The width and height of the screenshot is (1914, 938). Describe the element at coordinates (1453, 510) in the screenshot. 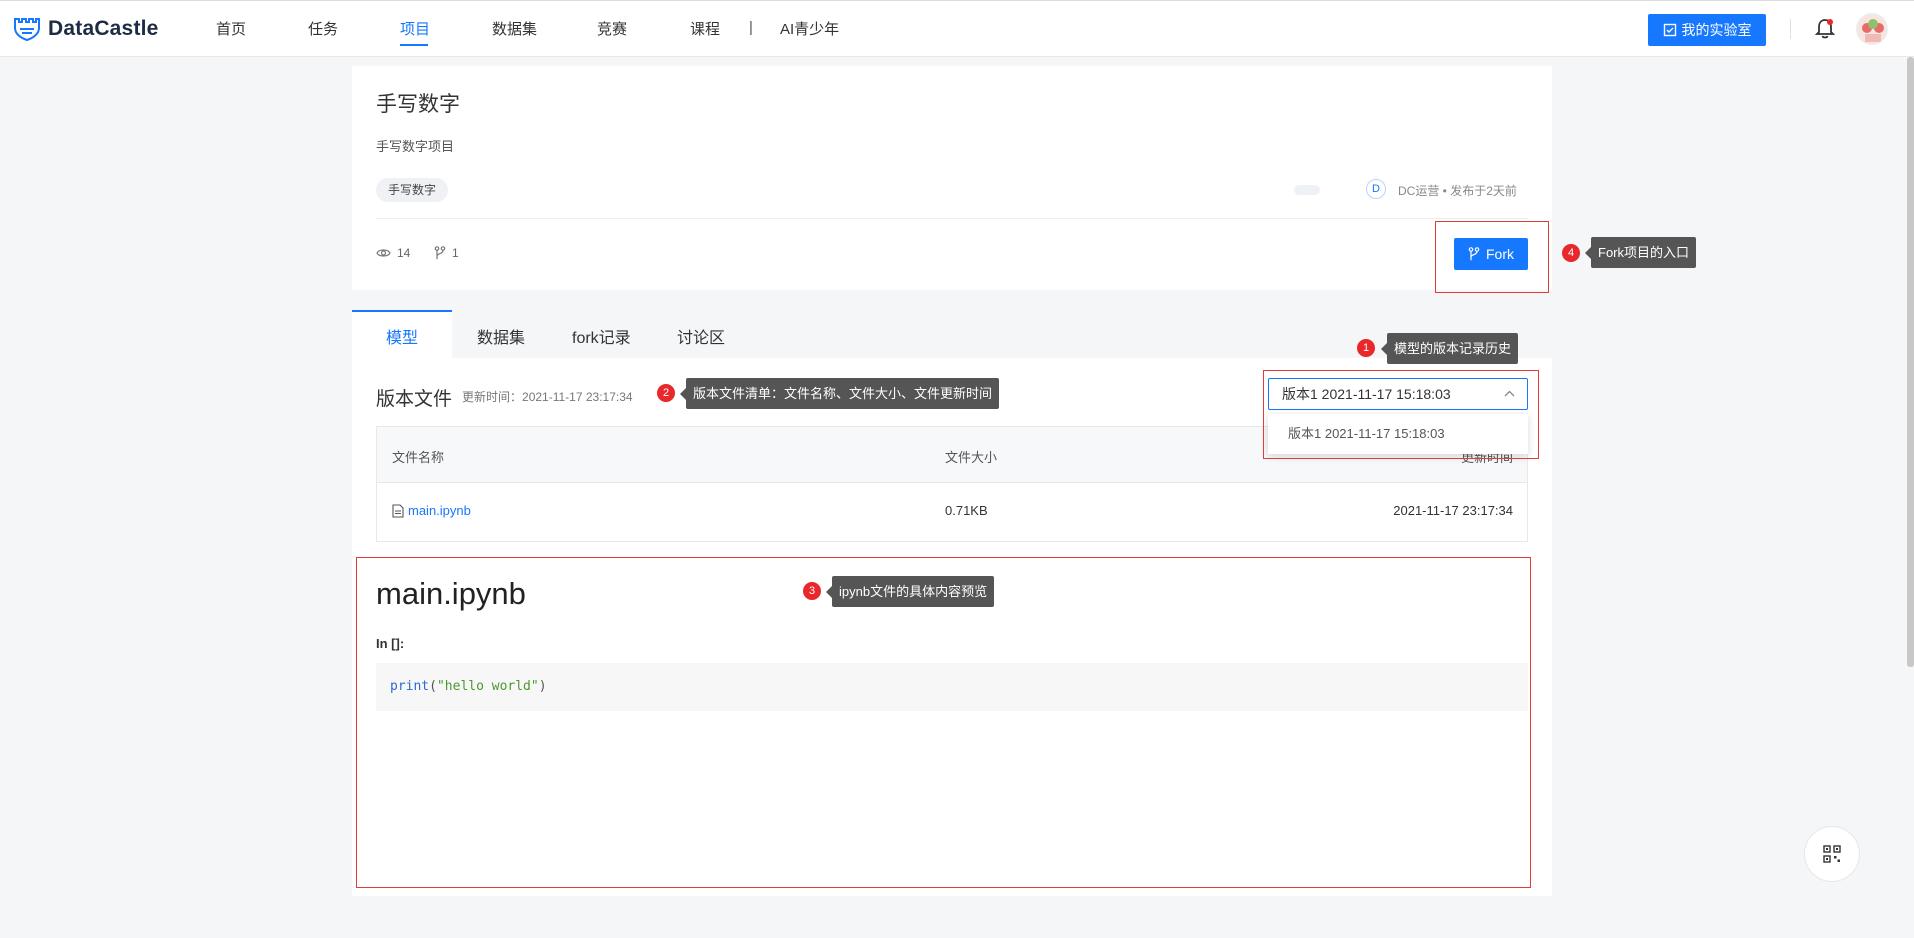

I see `file-updated: 2021-11-17 23:17:34` at that location.